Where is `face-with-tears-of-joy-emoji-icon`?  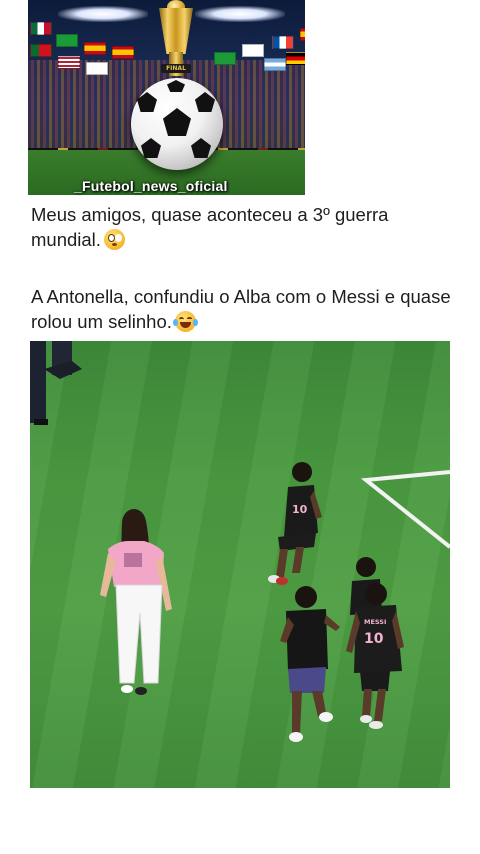
face-with-tears-of-joy-emoji-icon is located at coordinates (185, 321).